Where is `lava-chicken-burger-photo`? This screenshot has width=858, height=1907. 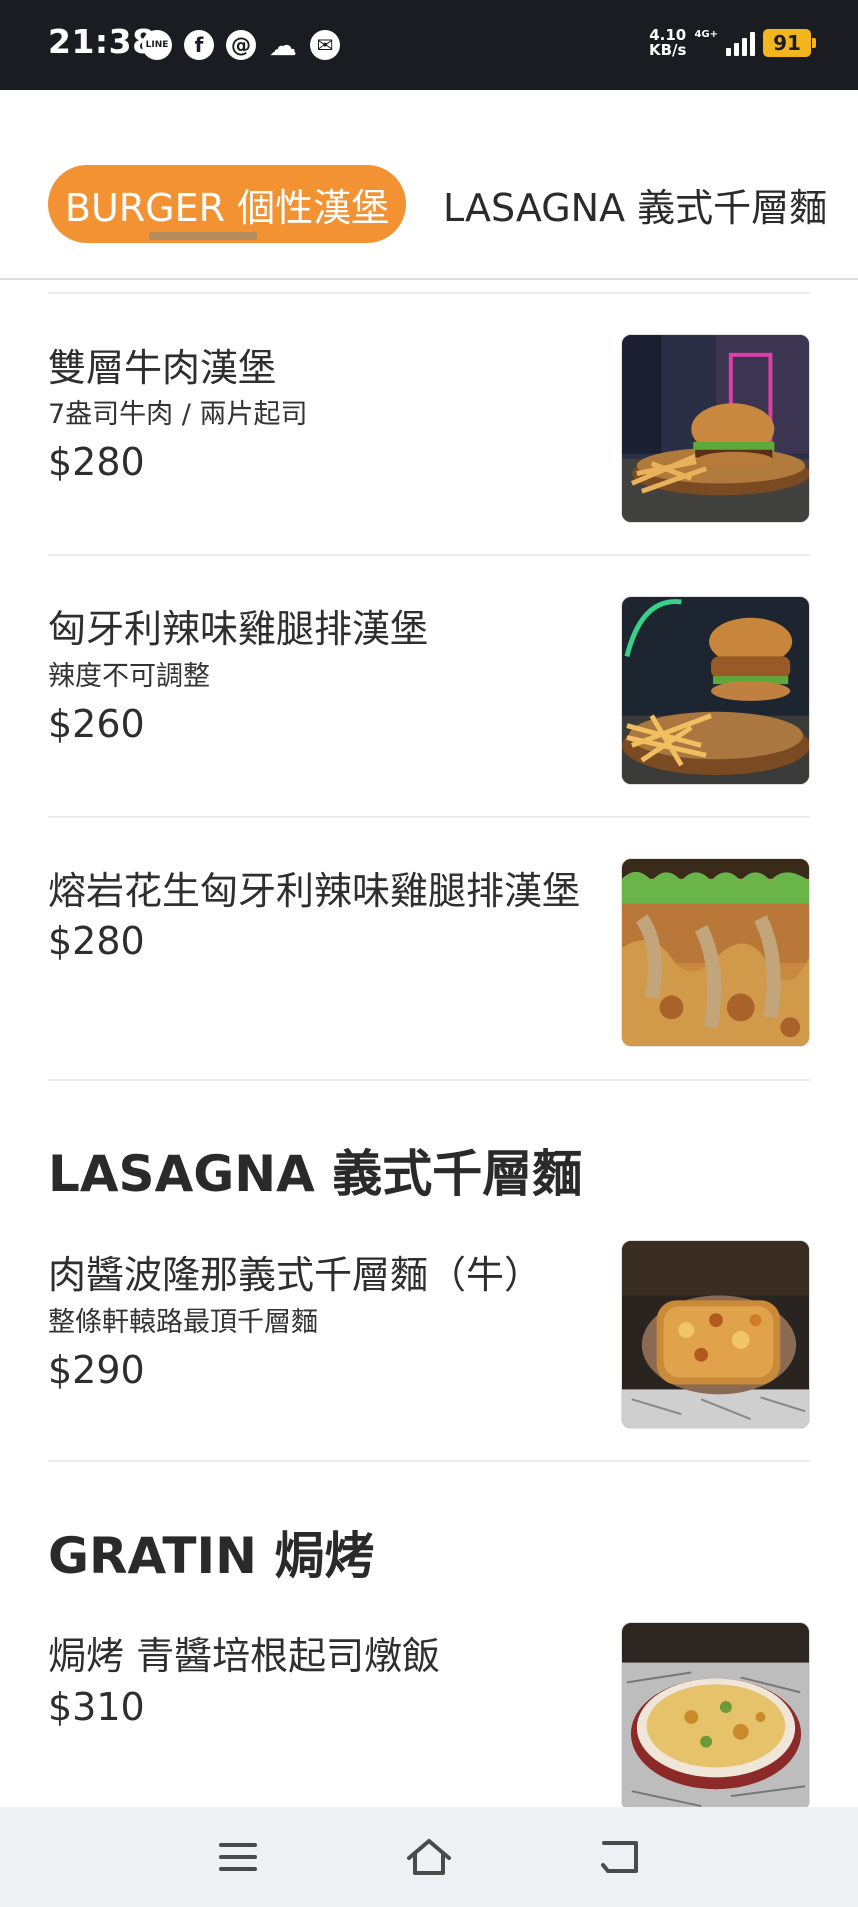
lava-chicken-burger-photo is located at coordinates (715, 952).